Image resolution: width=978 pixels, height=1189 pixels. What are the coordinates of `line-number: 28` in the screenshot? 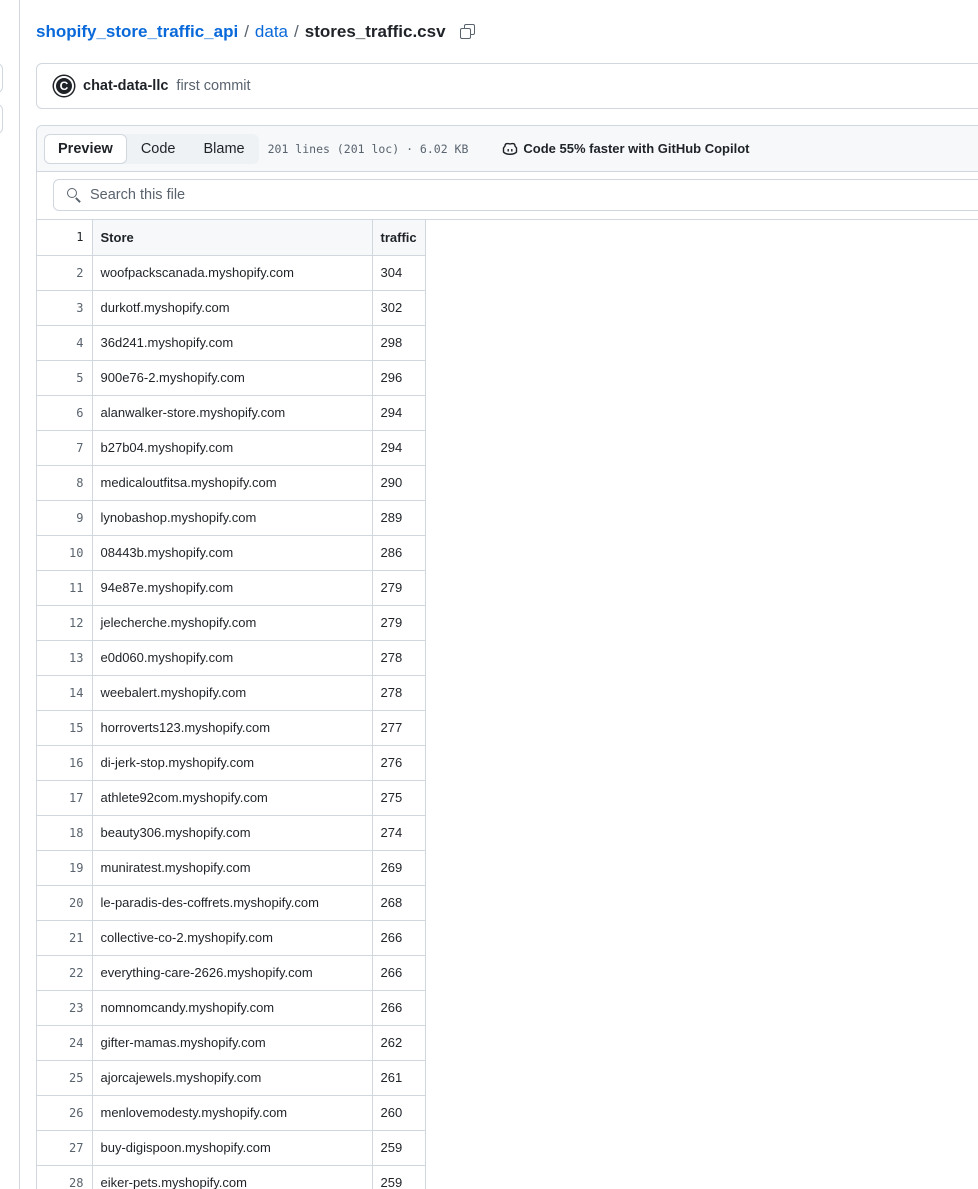 It's located at (65, 1176).